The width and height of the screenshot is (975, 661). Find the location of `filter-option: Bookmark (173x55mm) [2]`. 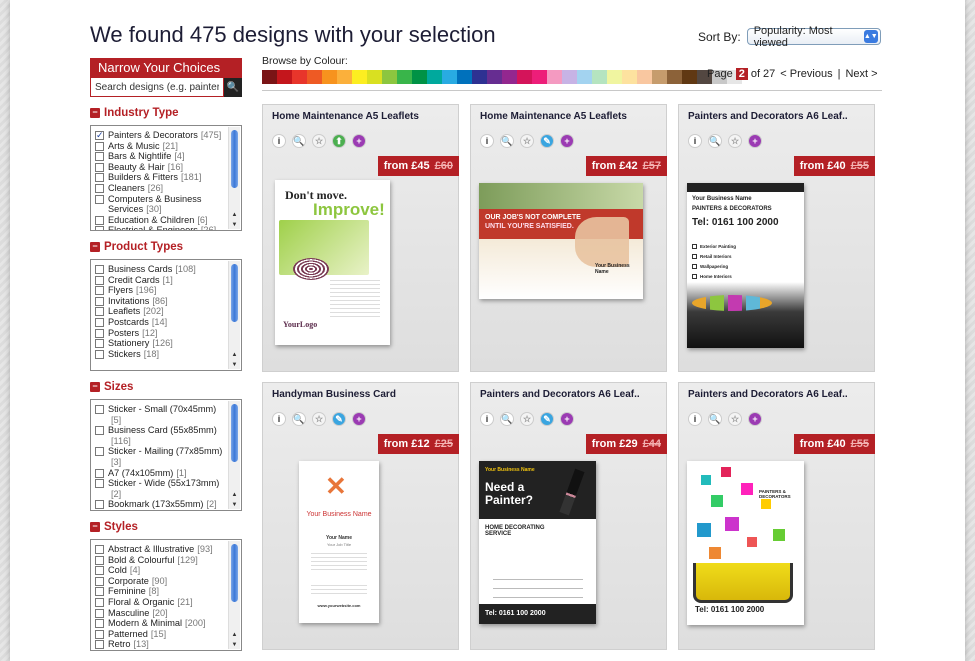

filter-option: Bookmark (173x55mm) [2] is located at coordinates (160, 504).